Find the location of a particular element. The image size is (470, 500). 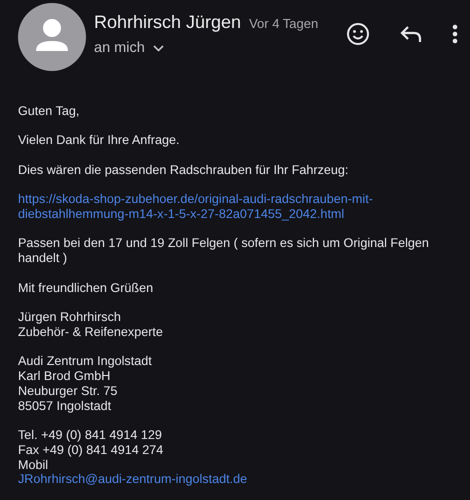

body-text: 85057 Ingolstadt is located at coordinates (65, 405).